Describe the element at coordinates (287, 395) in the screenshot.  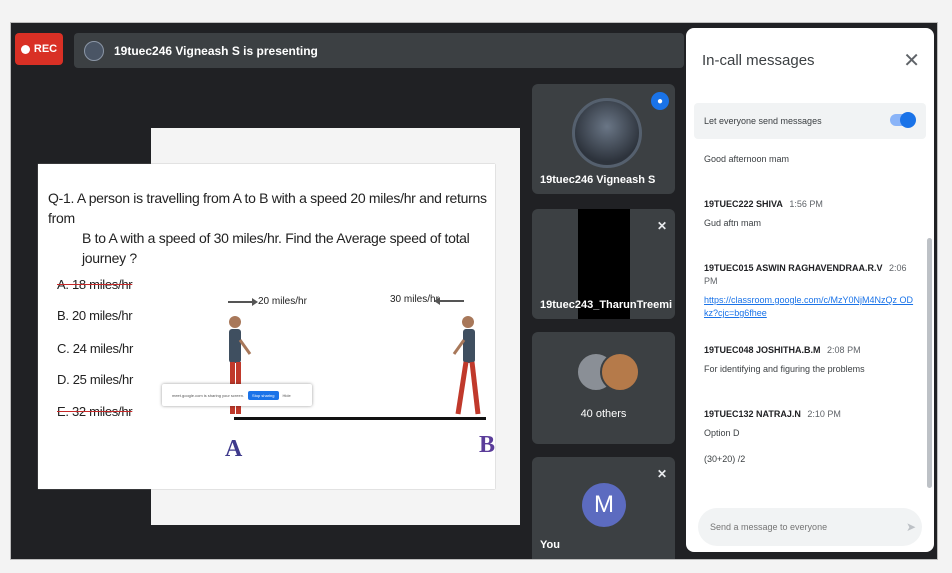
I see `hide-button: Hide` at that location.